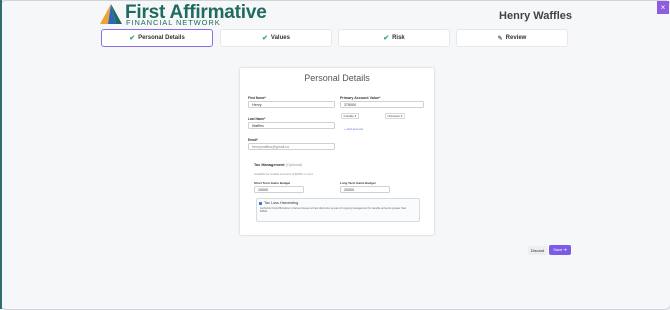  What do you see at coordinates (537, 250) in the screenshot?
I see `discard-button: Discard` at bounding box center [537, 250].